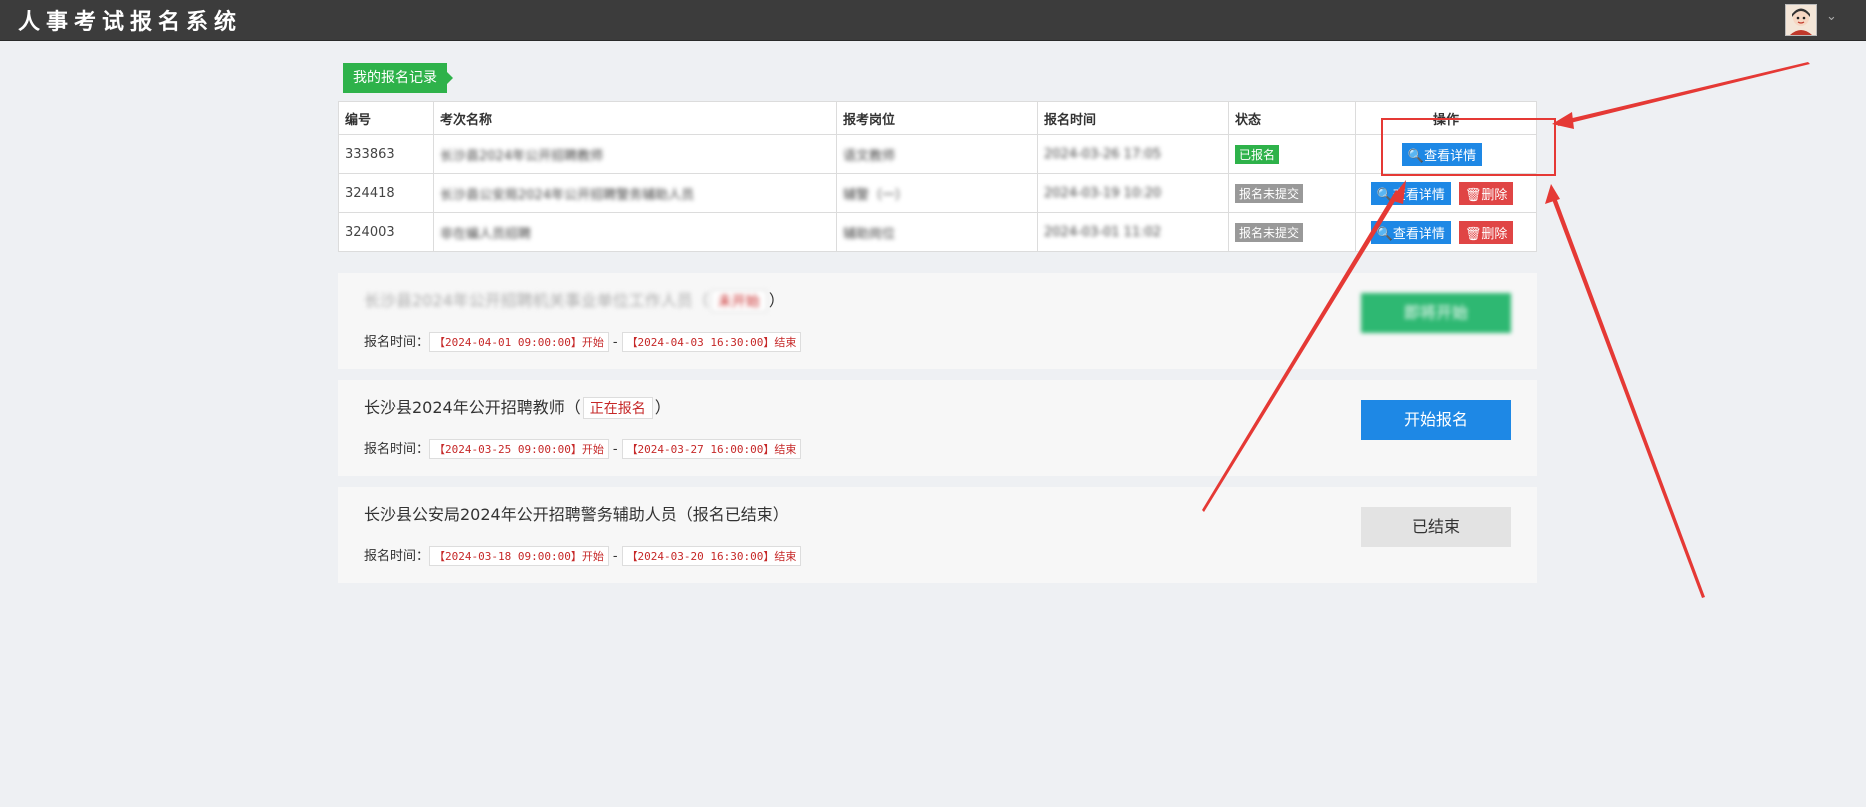 The width and height of the screenshot is (1866, 807). I want to click on arrow-top-head, so click(1563, 120).